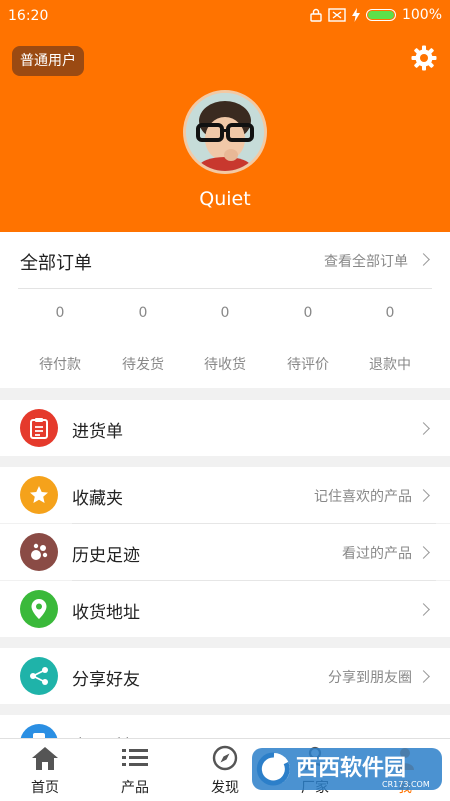 Image resolution: width=450 pixels, height=801 pixels. Describe the element at coordinates (225, 609) in the screenshot. I see `menu-item-address: 收货地址` at that location.